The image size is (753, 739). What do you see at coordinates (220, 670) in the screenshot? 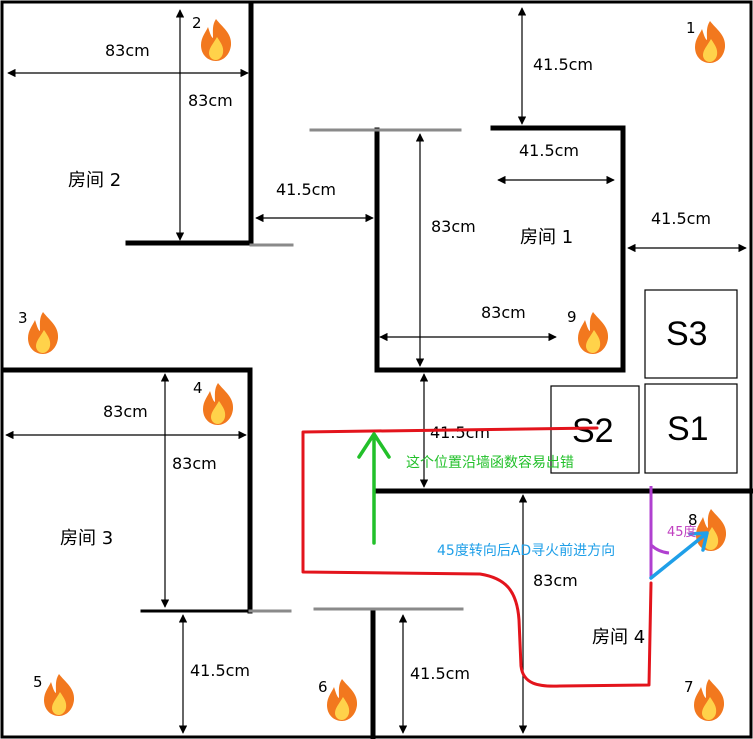
I see `dim-bottom-left-gap: 41.5cm` at bounding box center [220, 670].